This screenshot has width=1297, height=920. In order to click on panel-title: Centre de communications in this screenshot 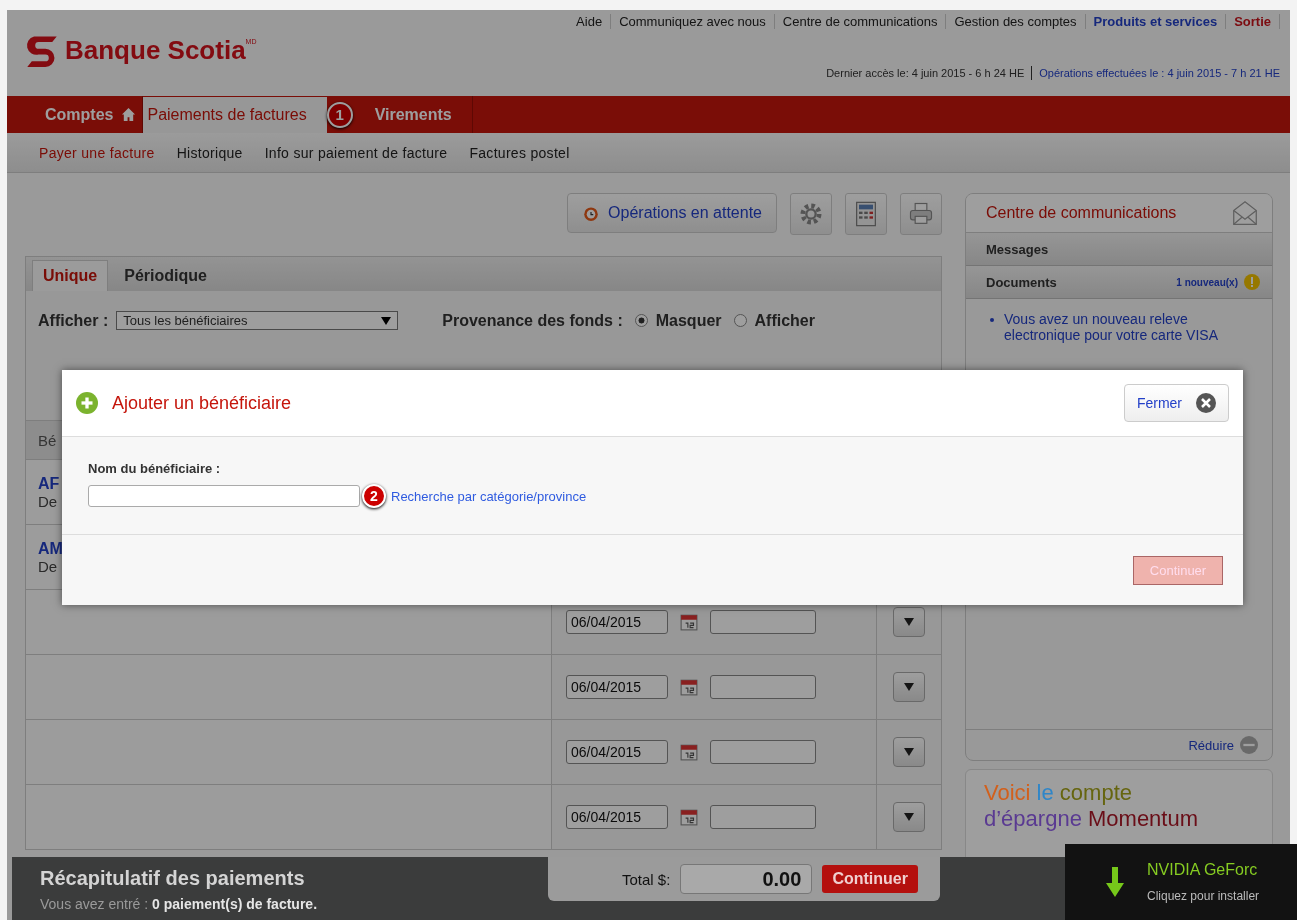, I will do `click(1081, 213)`.